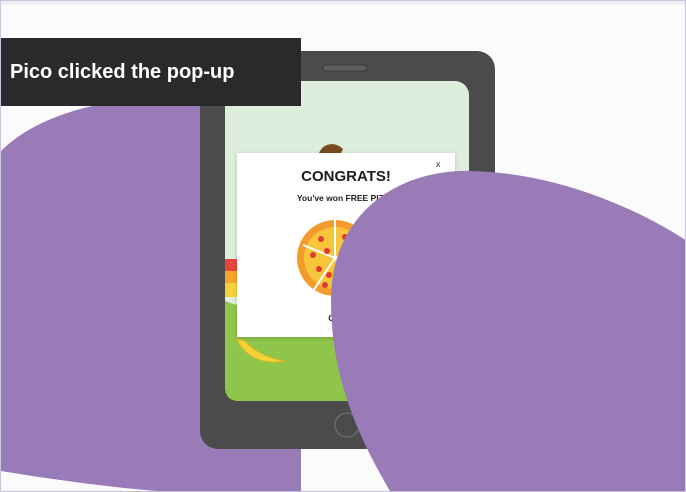 The image size is (686, 492). What do you see at coordinates (122, 72) in the screenshot?
I see `caption-text: Pico clicked the pop-up` at bounding box center [122, 72].